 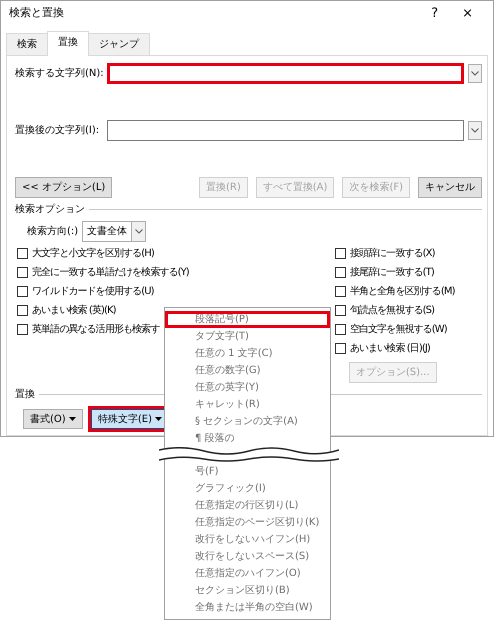 What do you see at coordinates (402, 291) in the screenshot?
I see `checkbox-label: 半角と全角を区別する(M)` at bounding box center [402, 291].